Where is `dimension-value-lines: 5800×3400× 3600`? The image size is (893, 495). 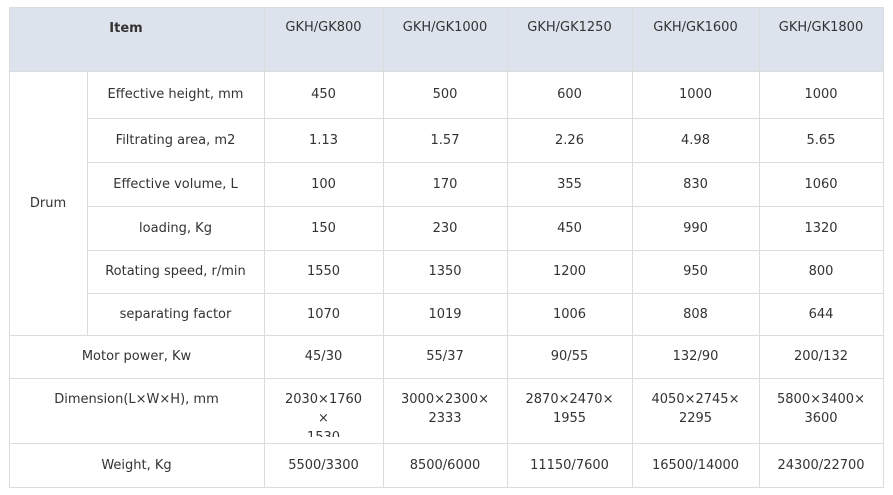 dimension-value-lines: 5800×3400× 3600 is located at coordinates (821, 409).